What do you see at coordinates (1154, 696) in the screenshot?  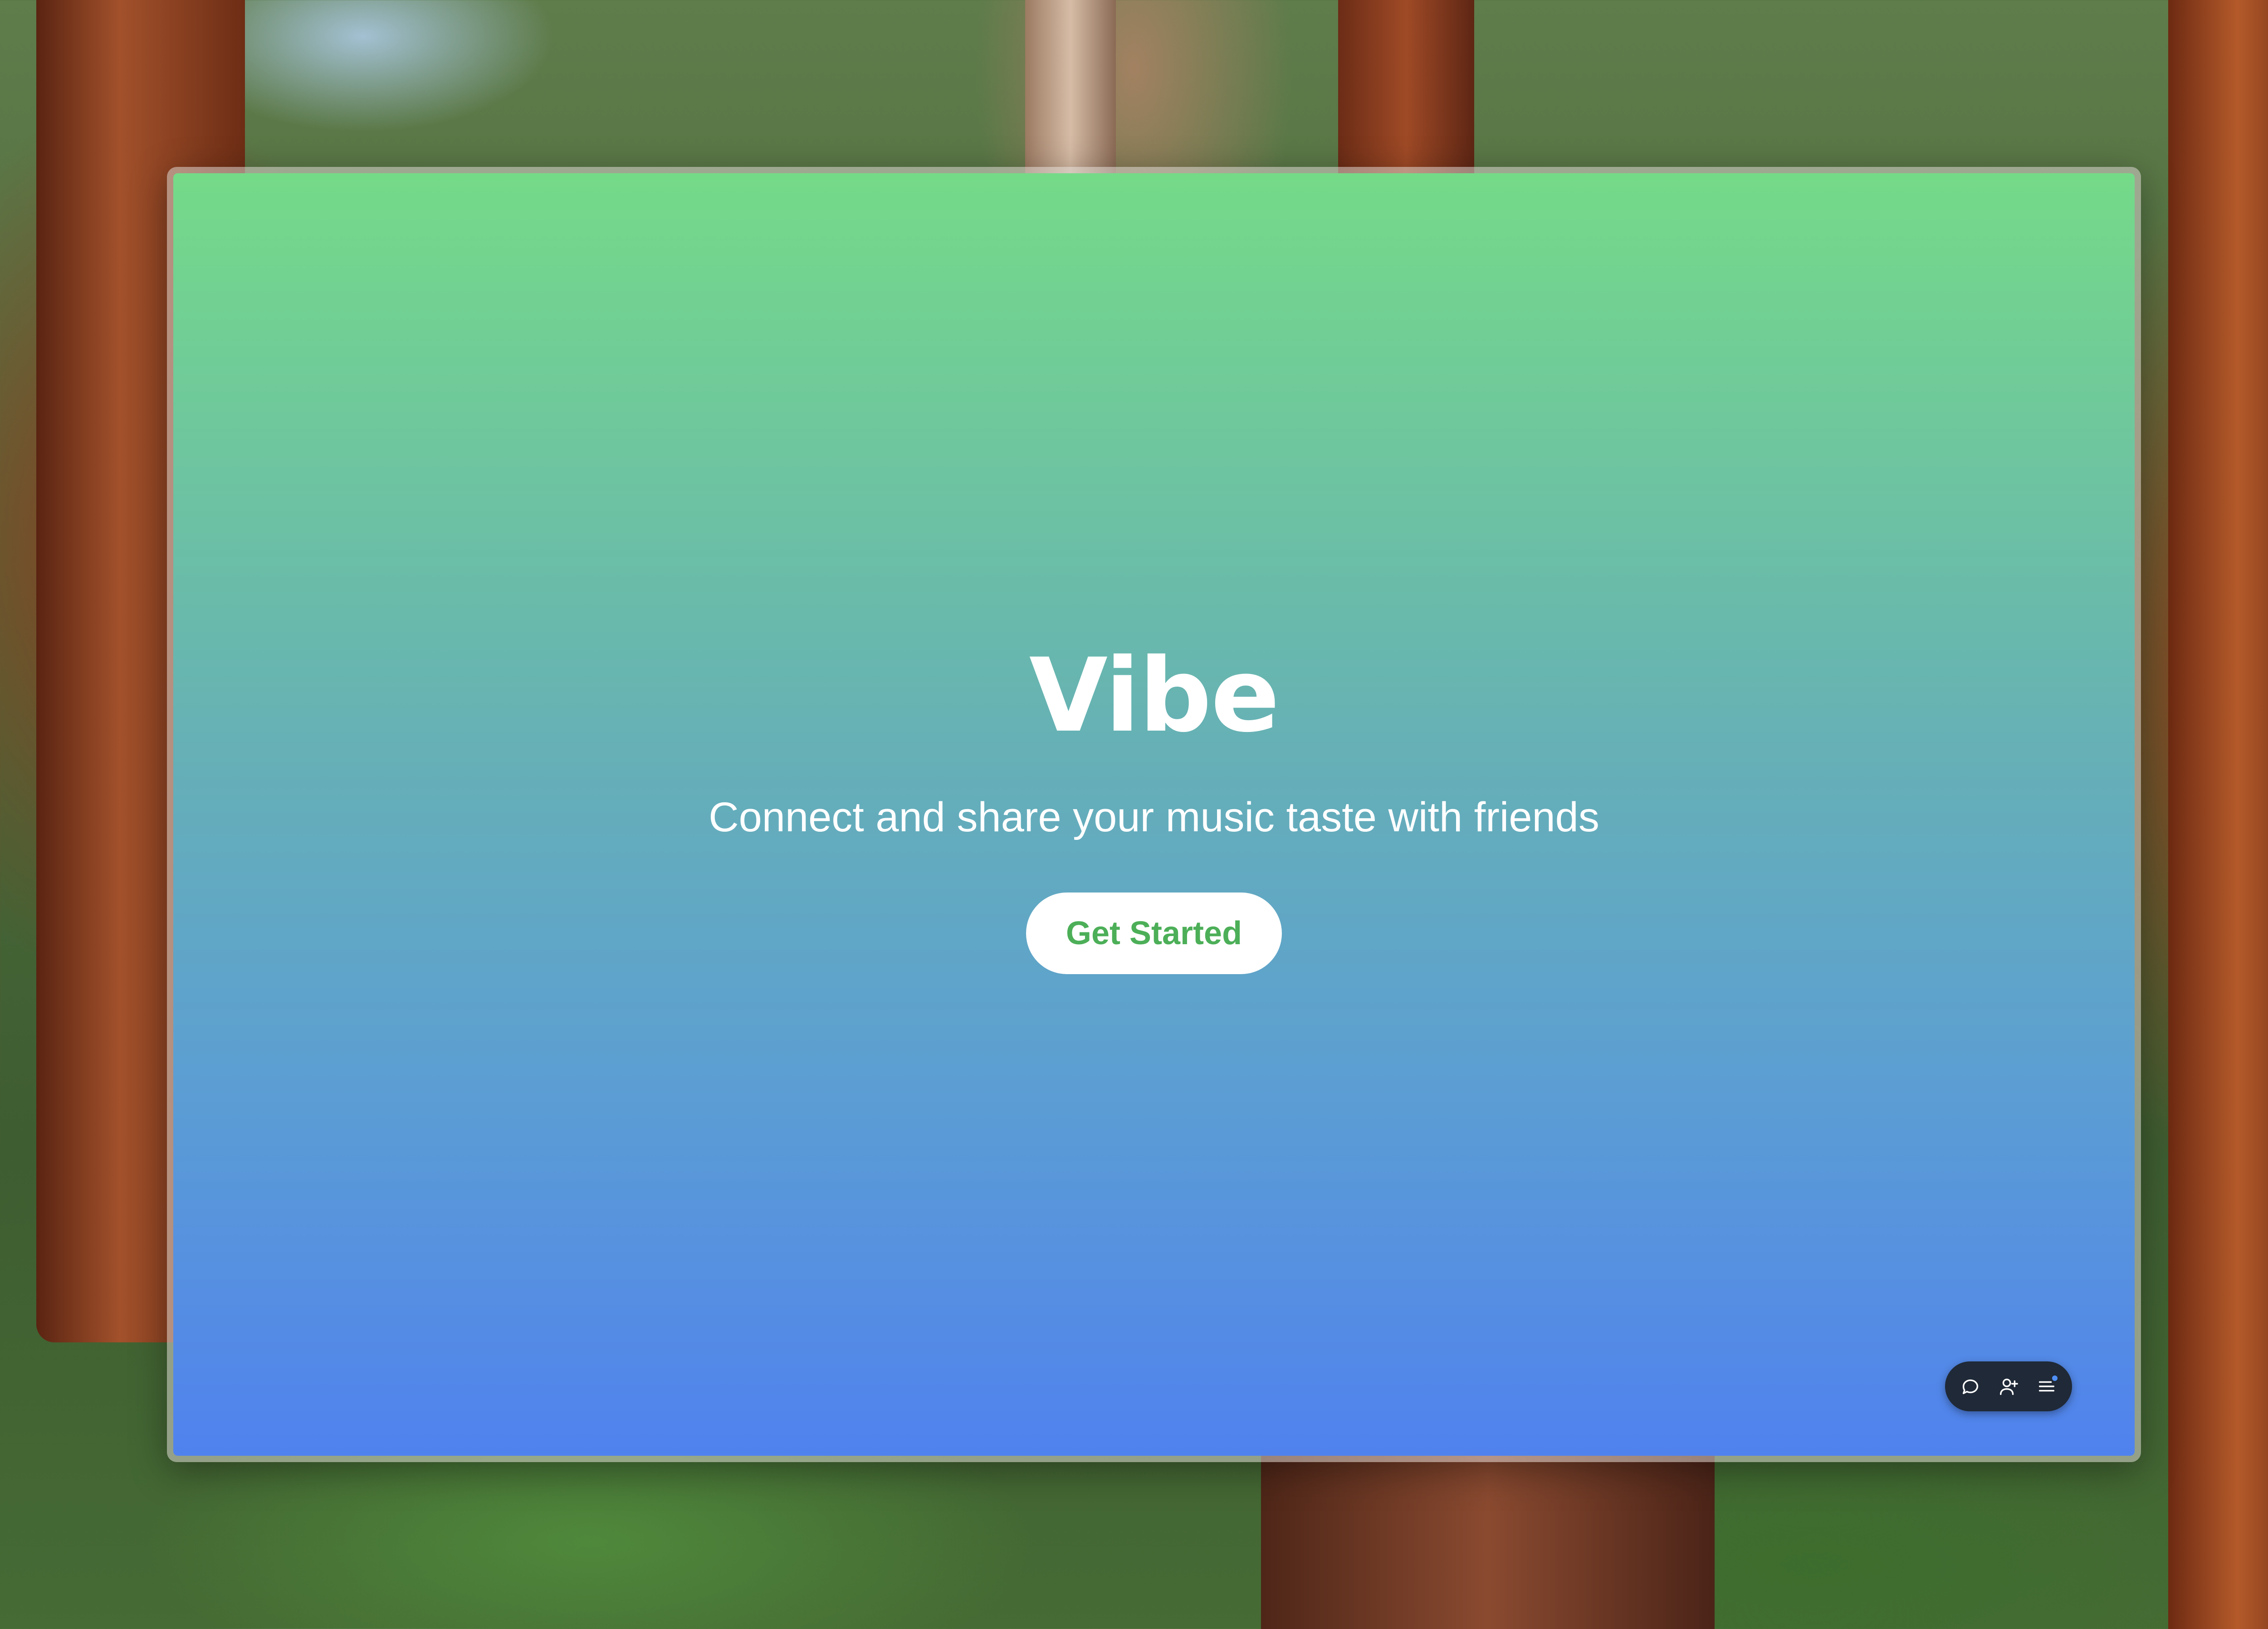 I see `app-title: Vibe` at bounding box center [1154, 696].